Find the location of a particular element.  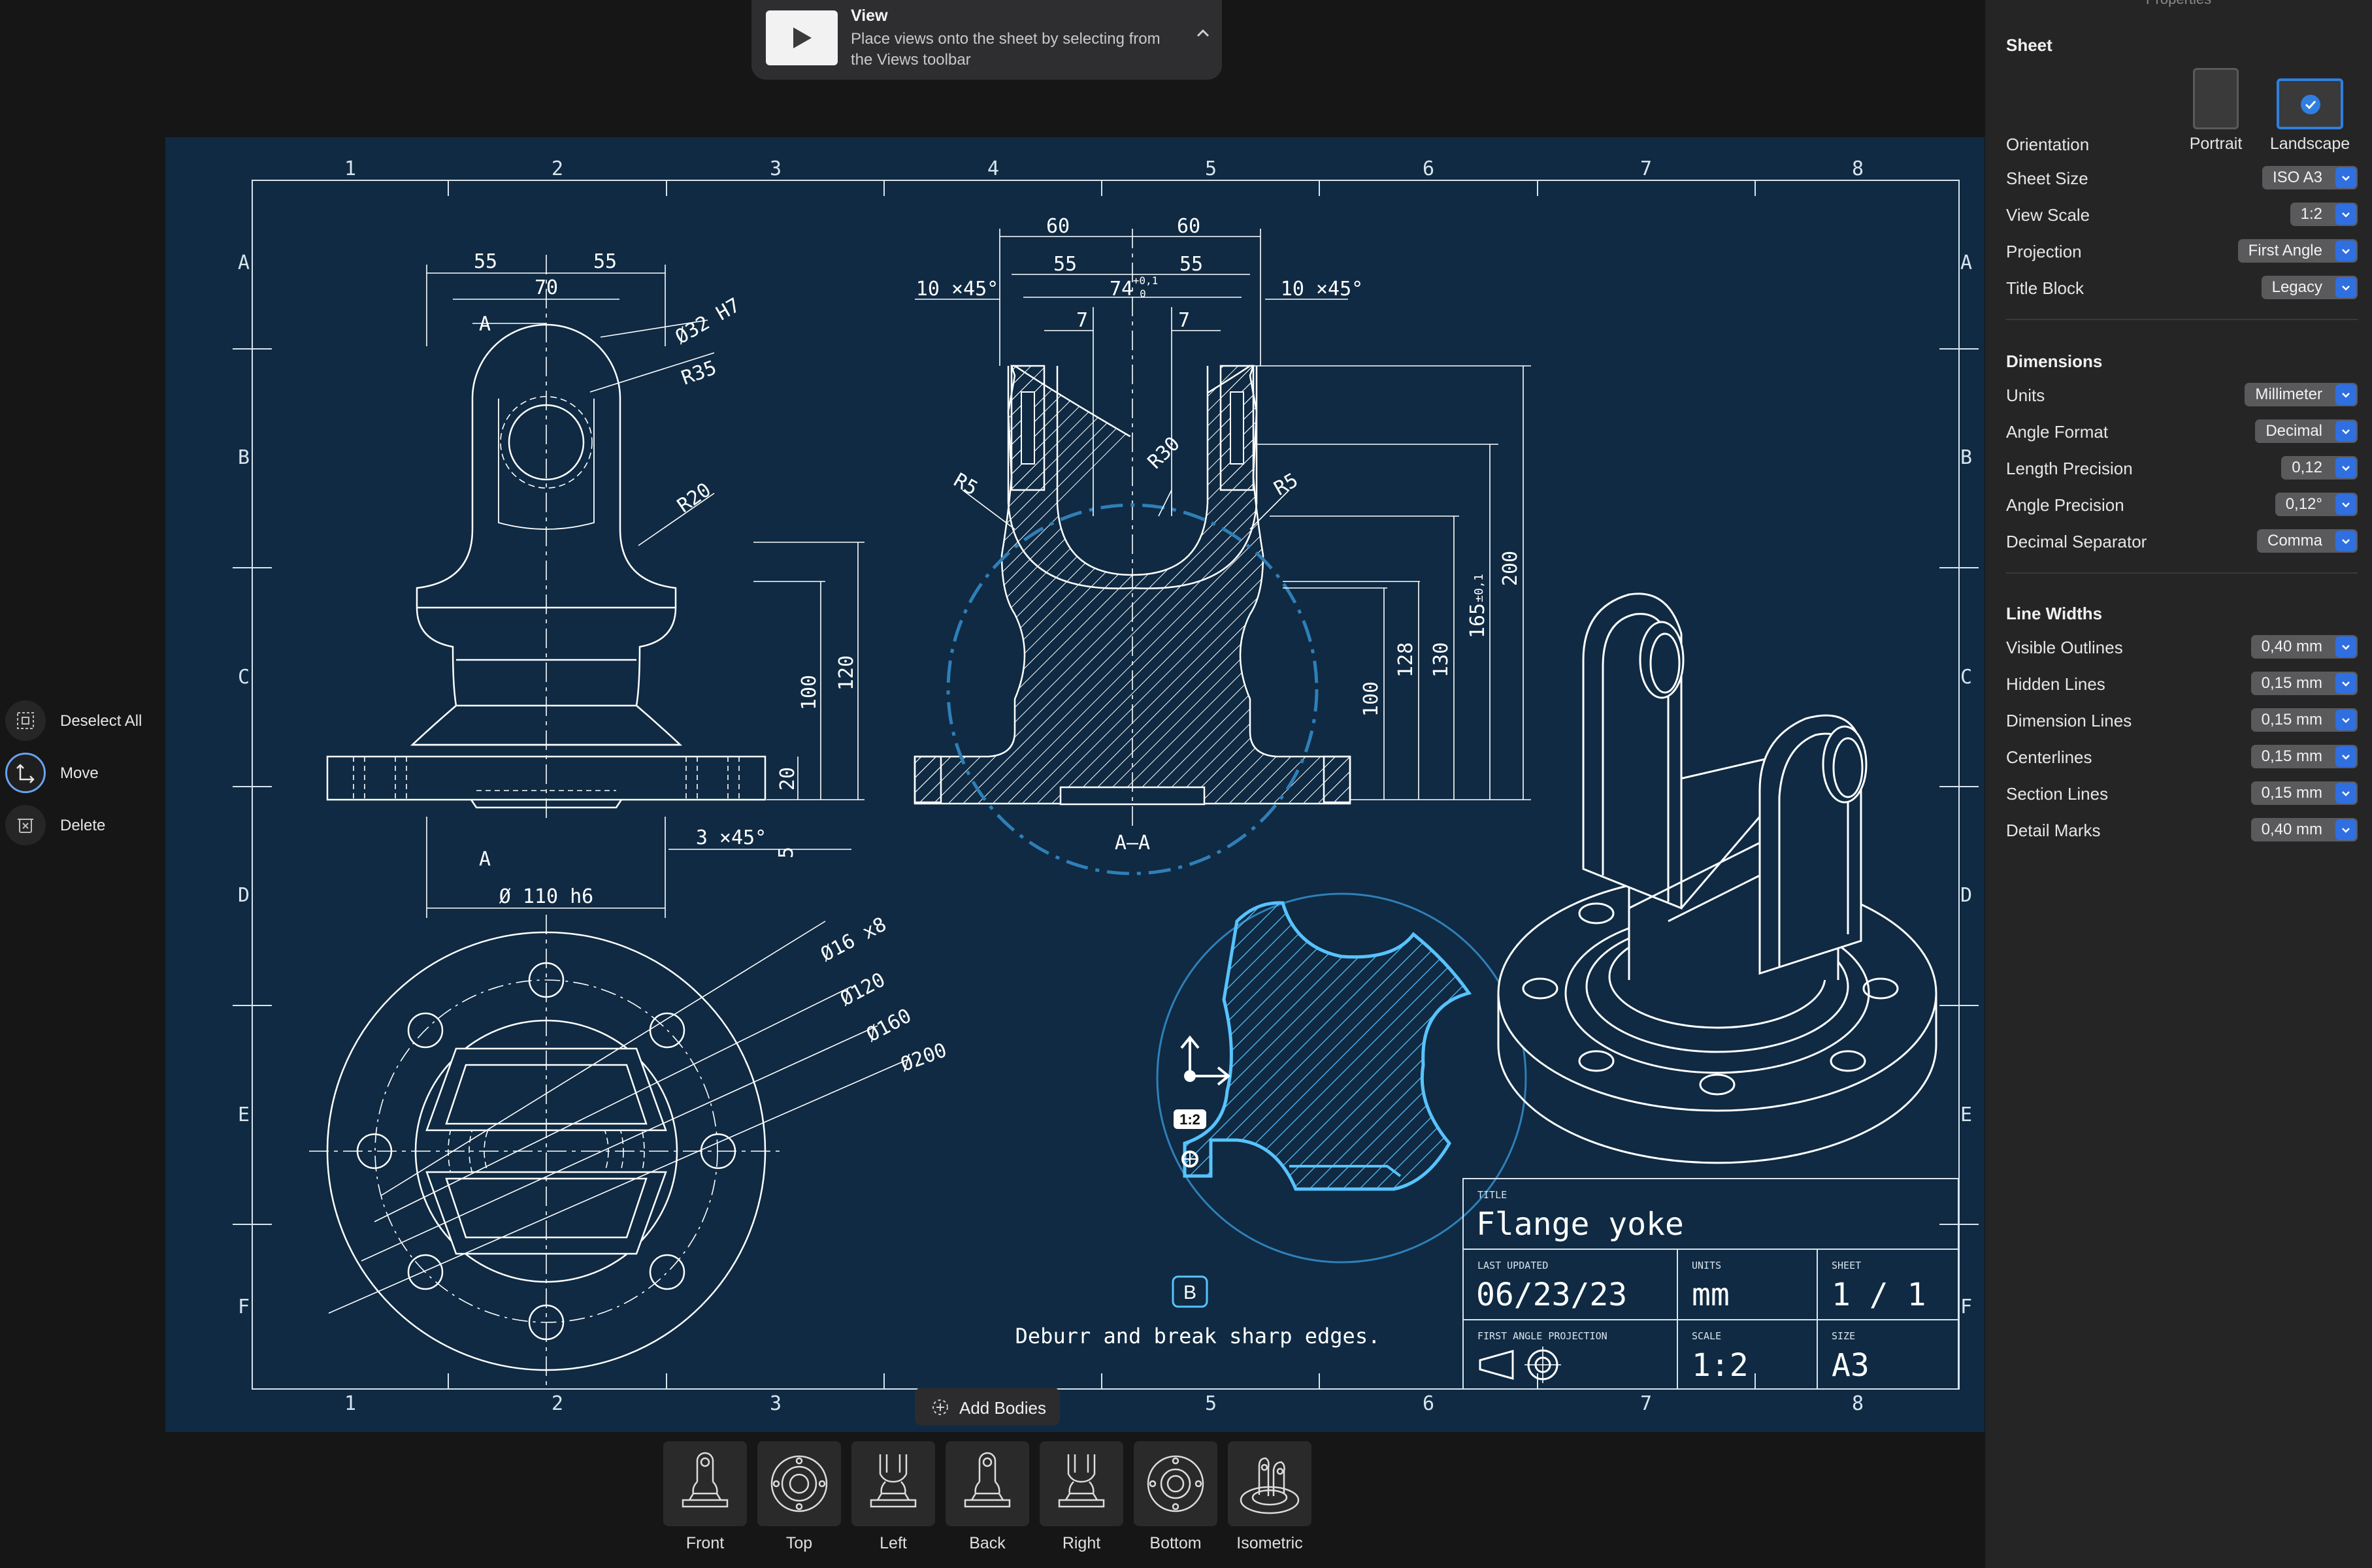

section-lines-select: 0,15 mm is located at coordinates (2304, 793).